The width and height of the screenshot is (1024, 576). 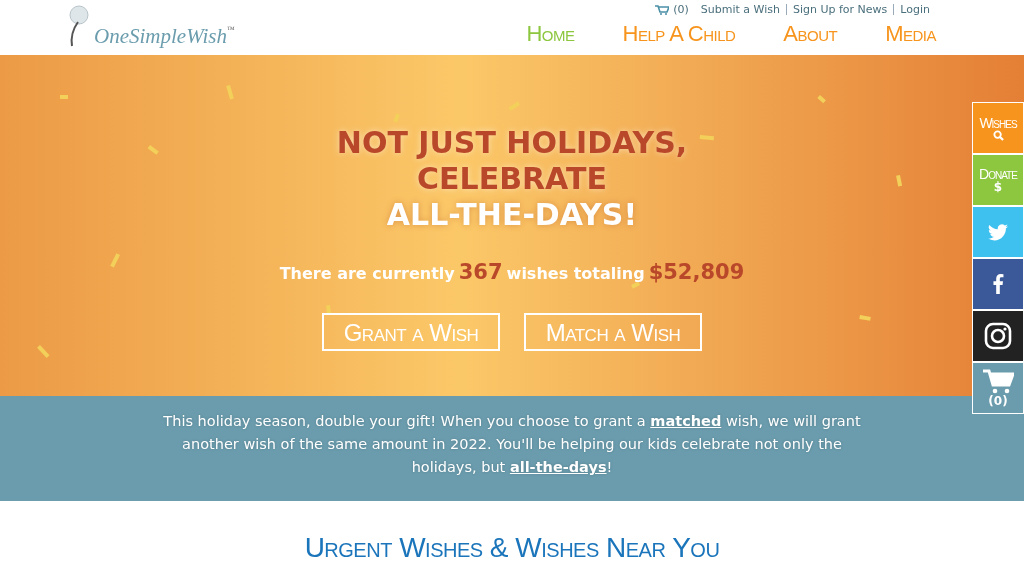 I want to click on camera-icon, so click(x=998, y=336).